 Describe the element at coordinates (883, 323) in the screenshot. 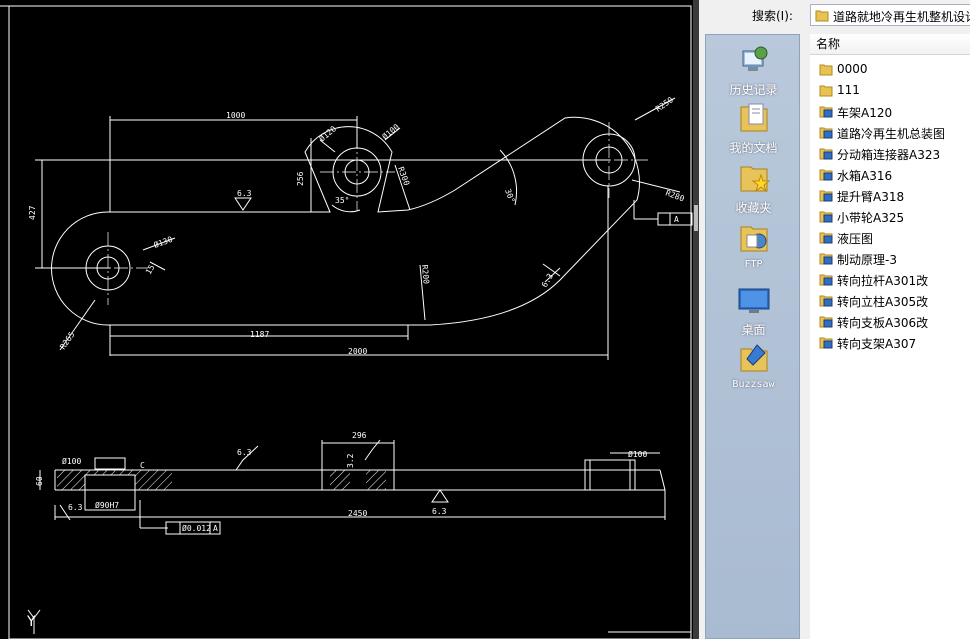

I see `file-name: 转向支板A306改` at that location.